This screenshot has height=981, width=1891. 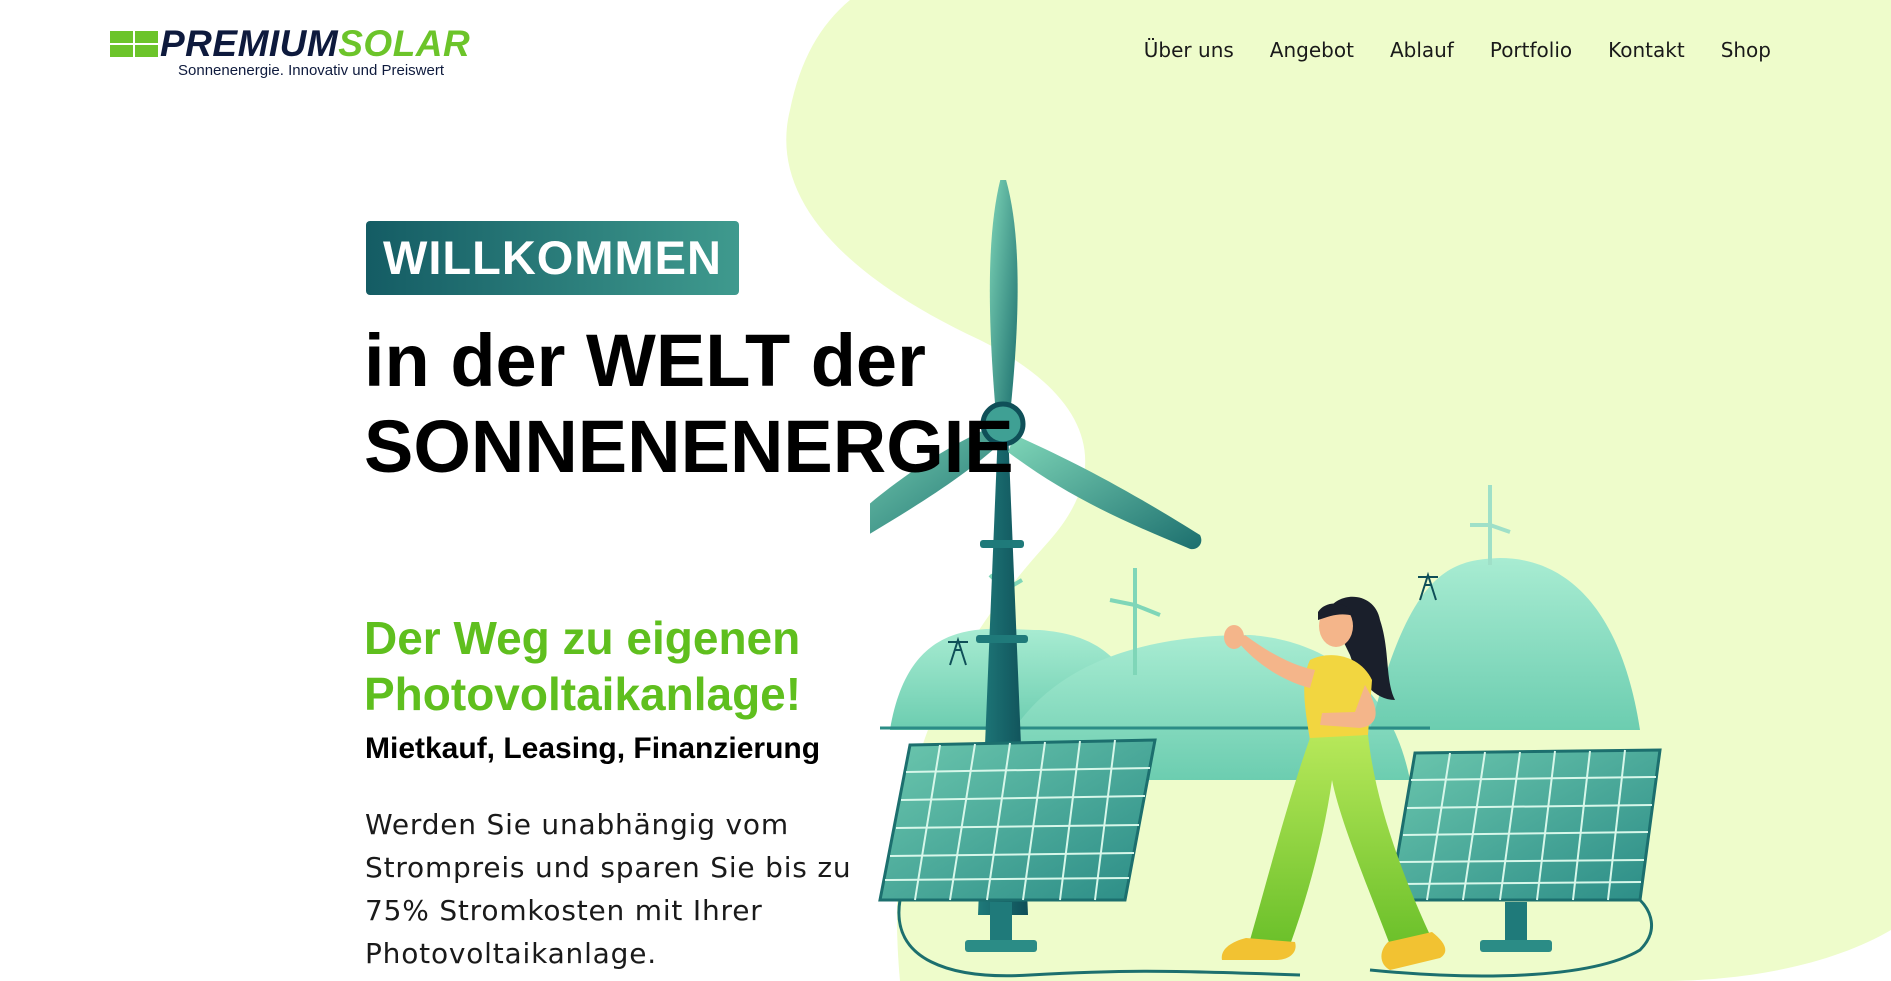 What do you see at coordinates (1525, 850) in the screenshot?
I see `solar-panel-right` at bounding box center [1525, 850].